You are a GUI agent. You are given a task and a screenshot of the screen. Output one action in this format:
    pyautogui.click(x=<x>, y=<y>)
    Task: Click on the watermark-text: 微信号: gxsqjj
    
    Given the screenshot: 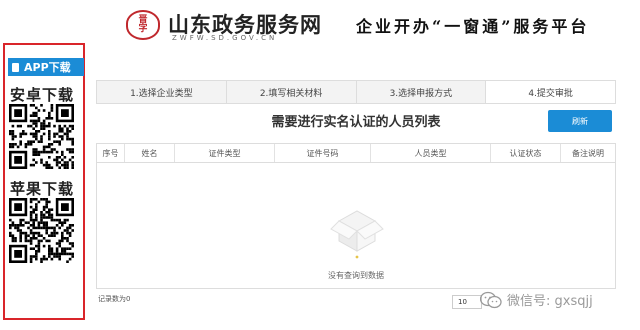 What is the action you would take?
    pyautogui.click(x=550, y=301)
    